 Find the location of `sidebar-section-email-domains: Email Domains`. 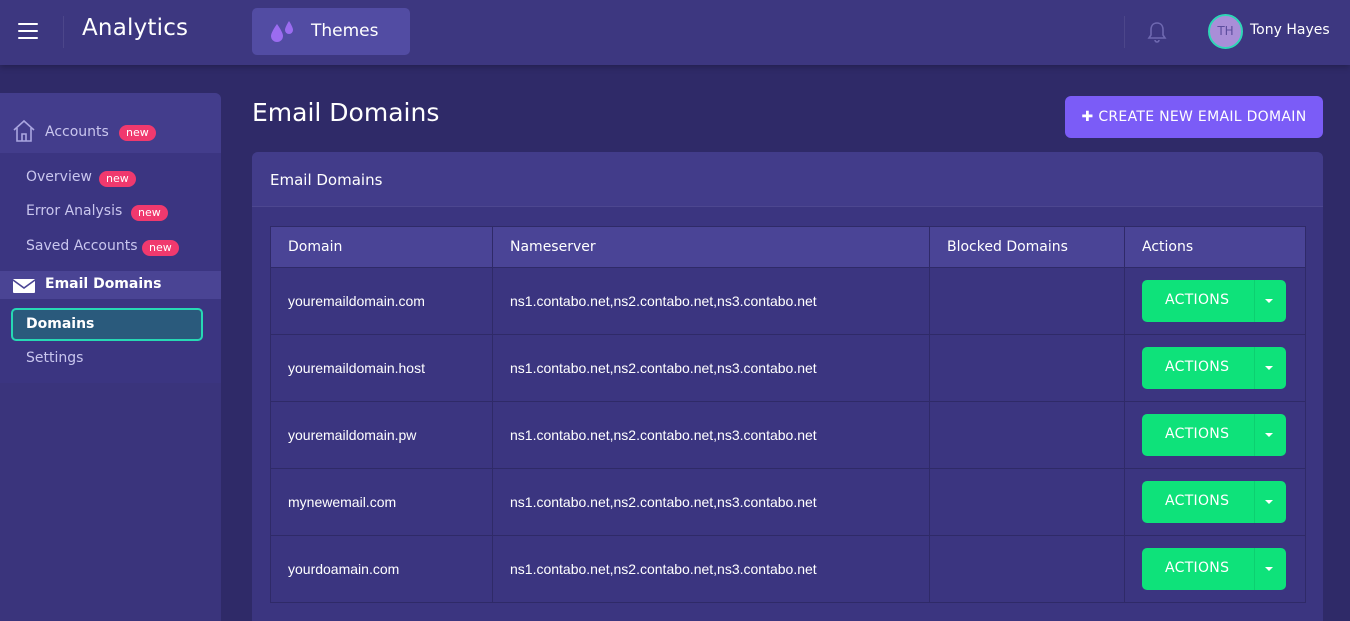

sidebar-section-email-domains: Email Domains is located at coordinates (110, 285).